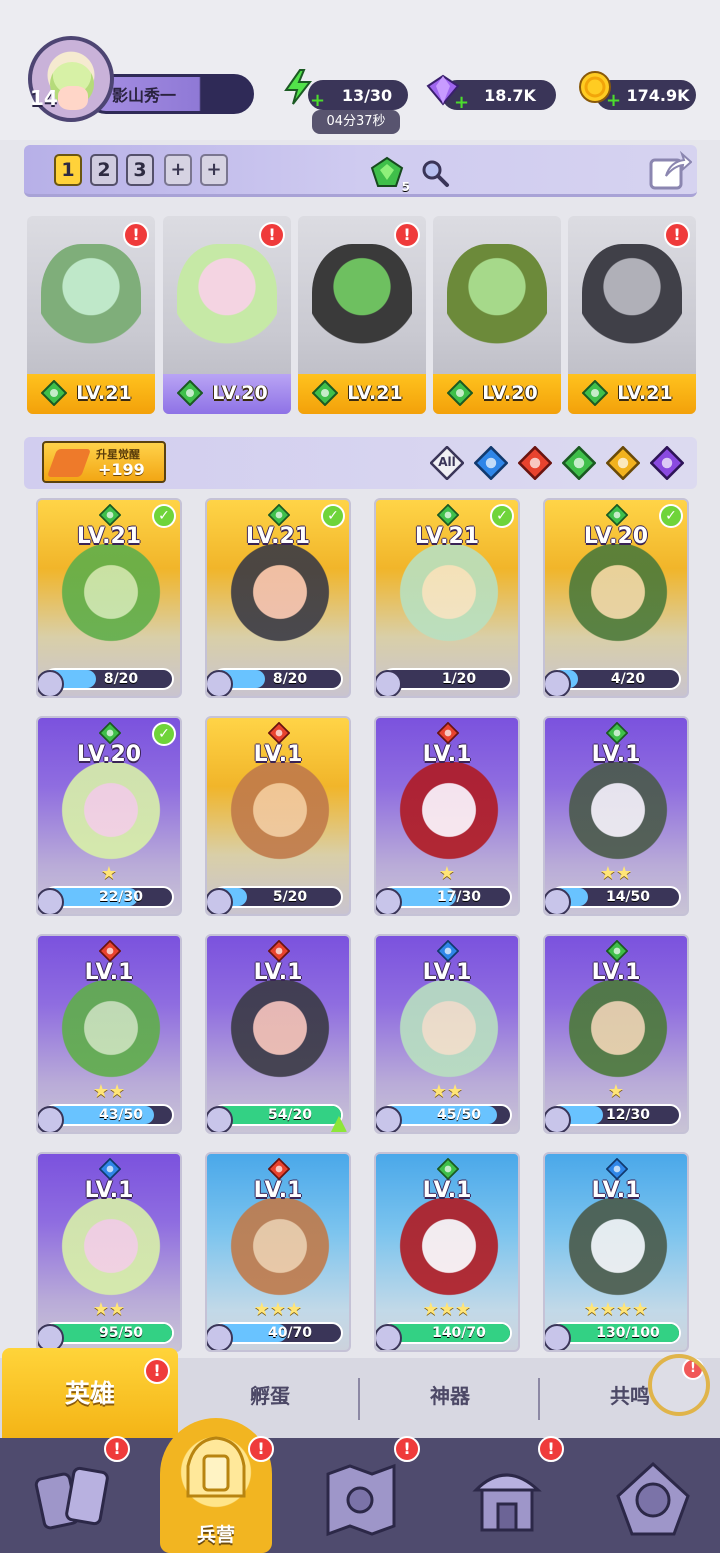 The image size is (720, 1553). I want to click on nav-shrine-icon, so click(507, 1498).